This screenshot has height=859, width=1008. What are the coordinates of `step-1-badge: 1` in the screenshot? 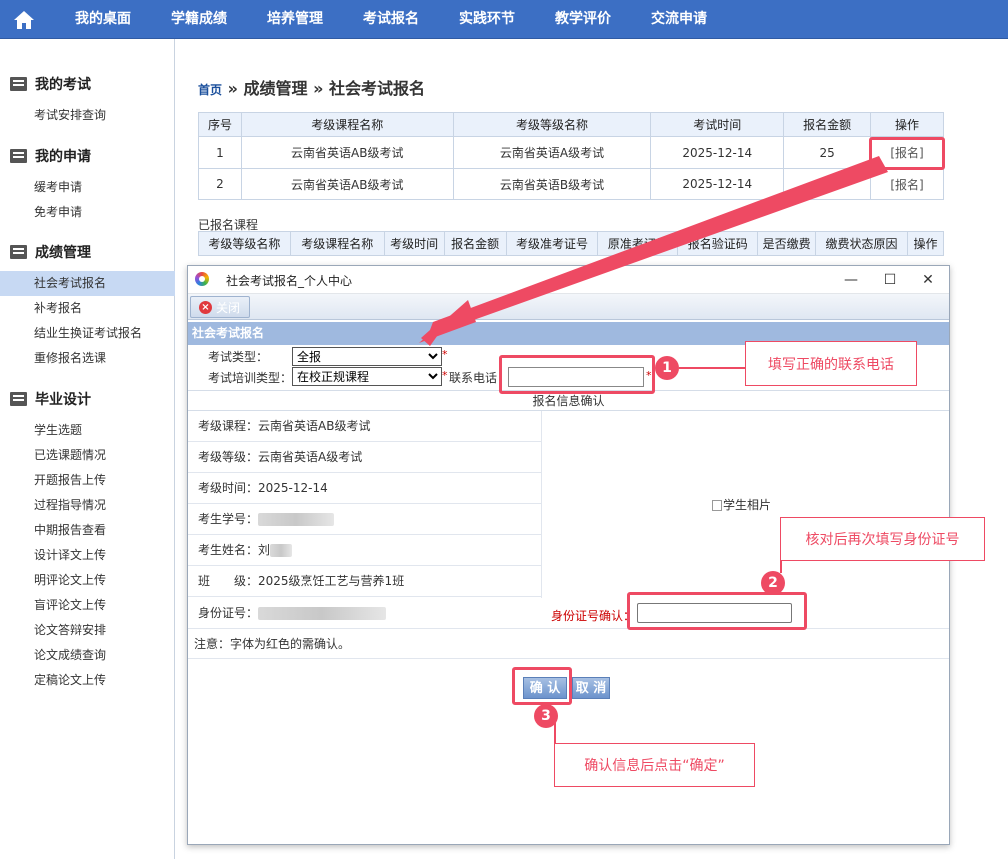 It's located at (667, 368).